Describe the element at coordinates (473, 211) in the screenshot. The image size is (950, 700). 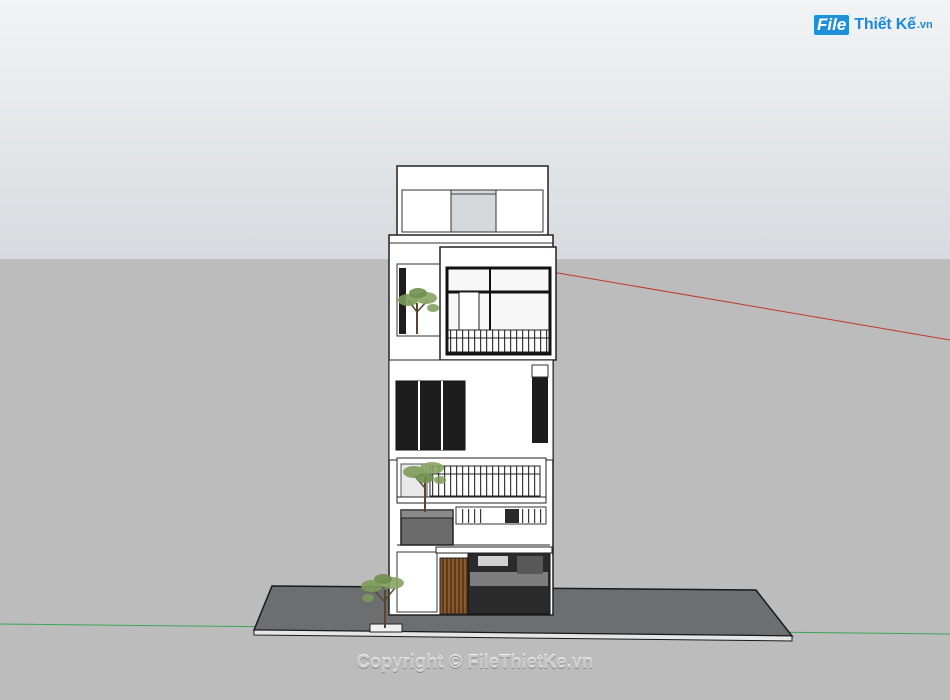
I see `roof-opening` at that location.